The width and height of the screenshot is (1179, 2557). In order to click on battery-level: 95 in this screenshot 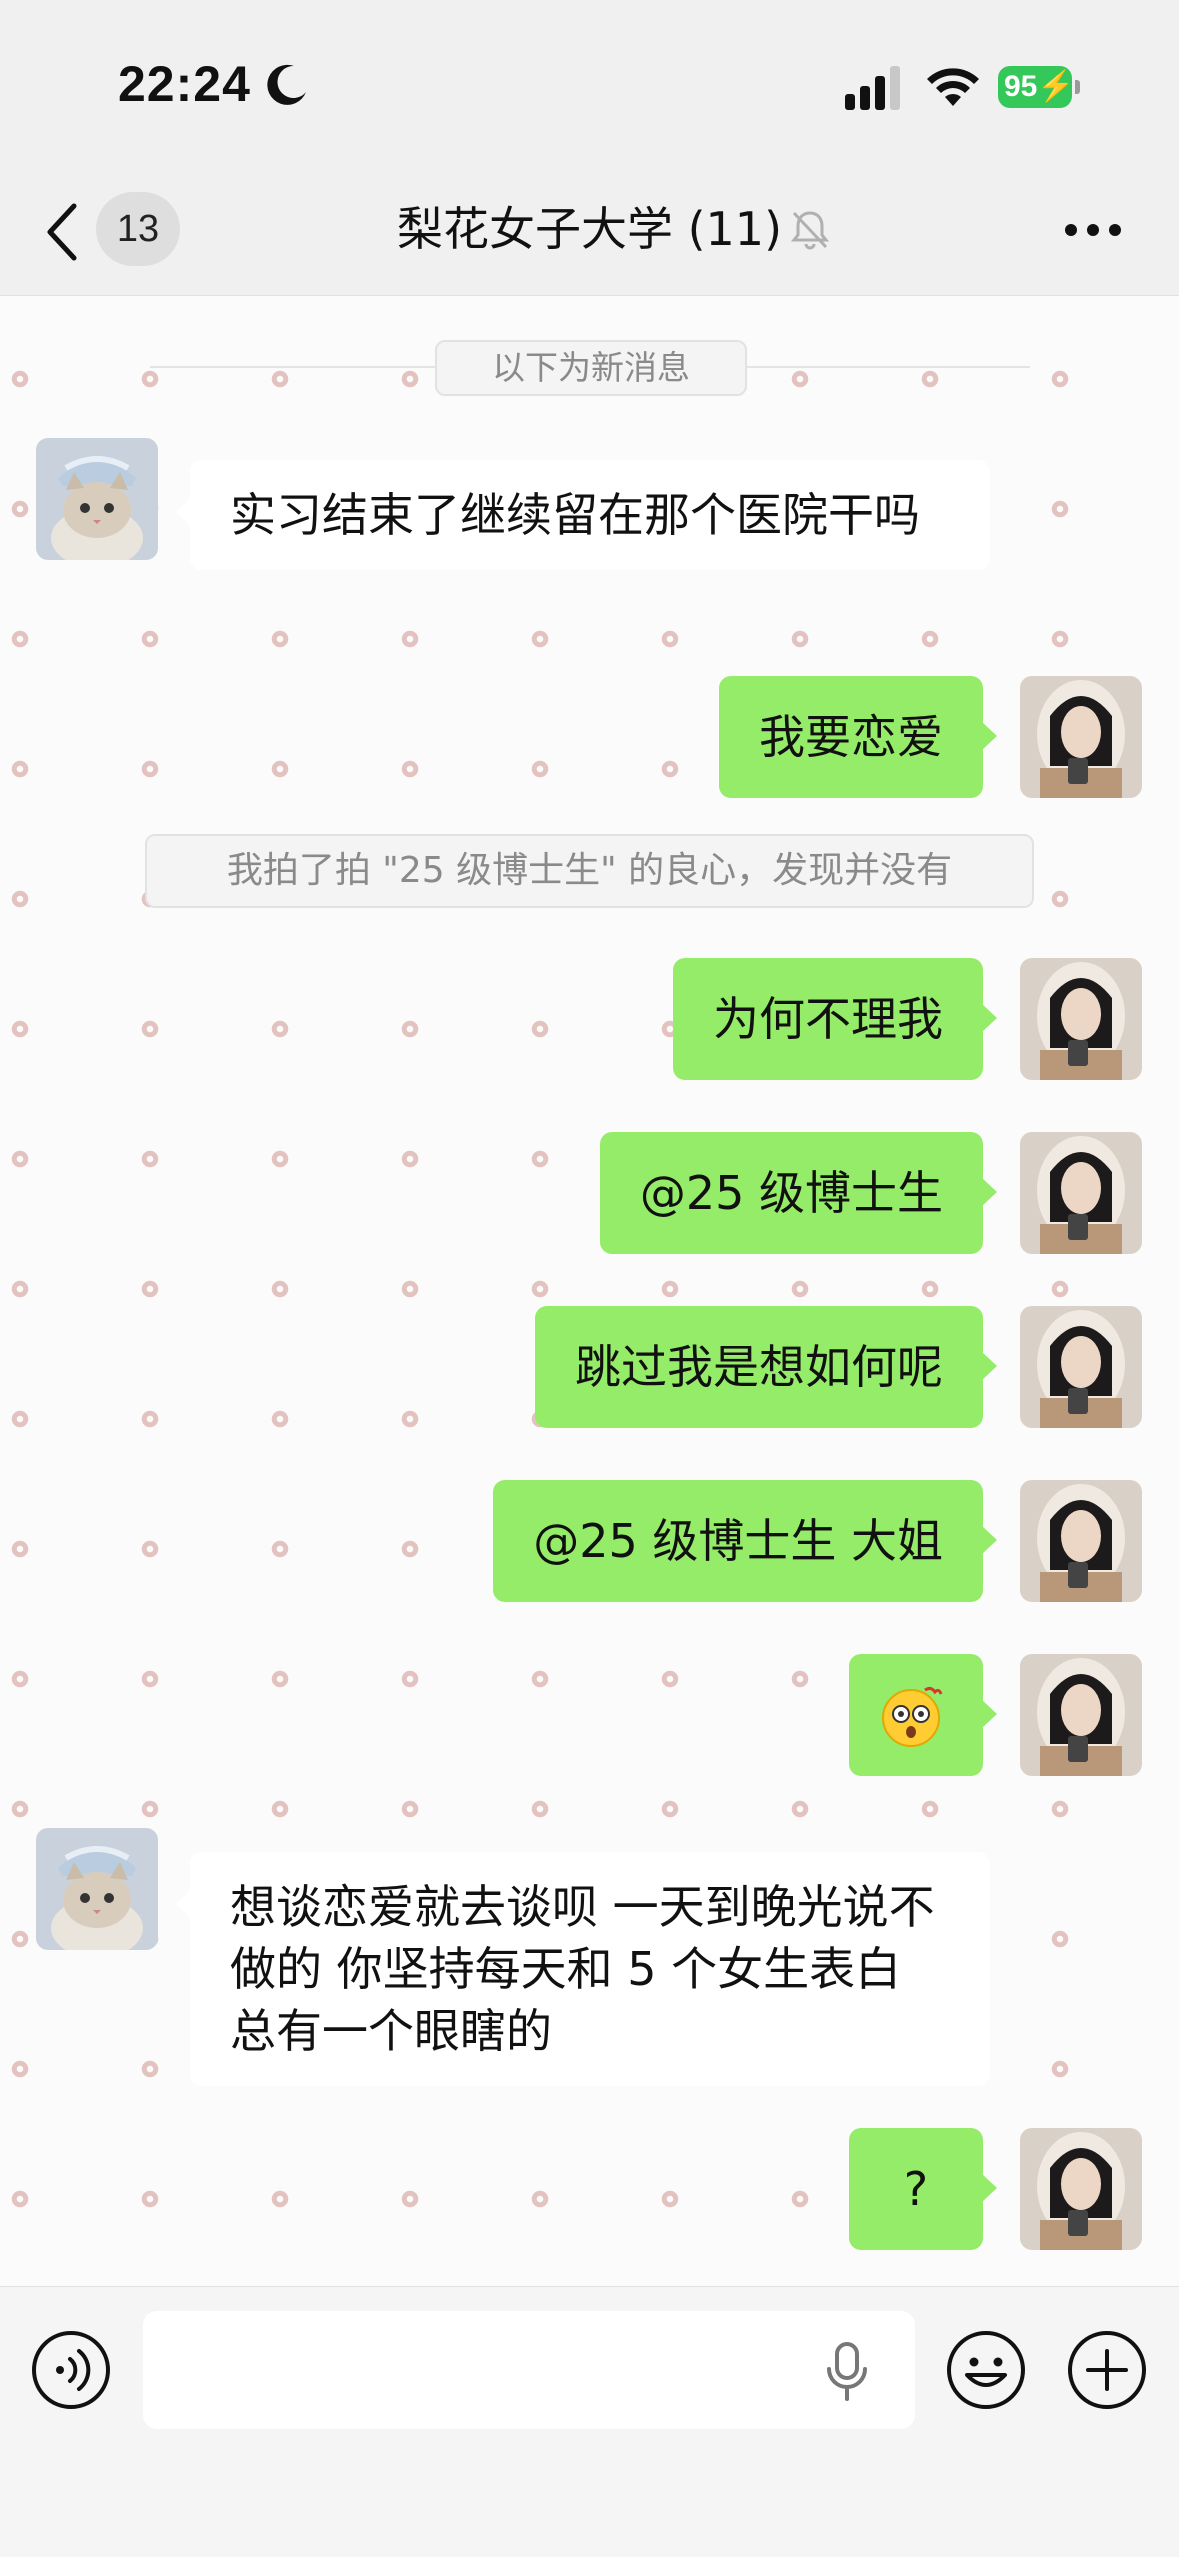, I will do `click(1021, 86)`.